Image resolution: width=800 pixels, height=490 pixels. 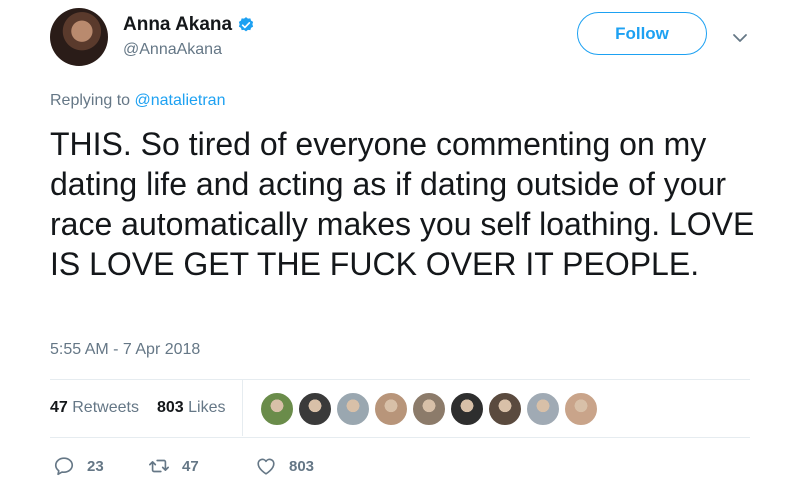 What do you see at coordinates (400, 437) in the screenshot?
I see `divider-bottom` at bounding box center [400, 437].